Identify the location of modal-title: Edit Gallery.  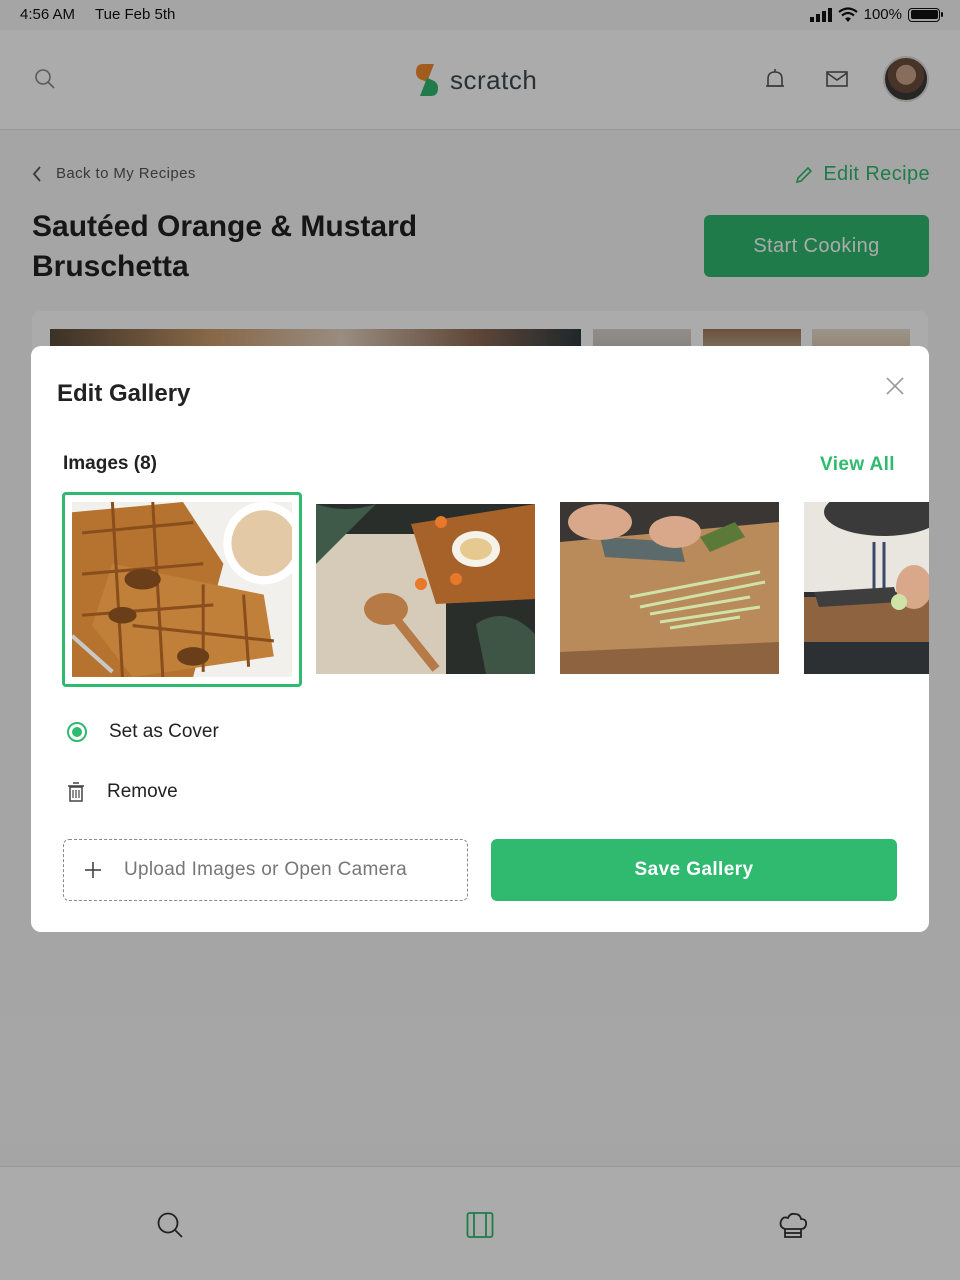
(124, 393).